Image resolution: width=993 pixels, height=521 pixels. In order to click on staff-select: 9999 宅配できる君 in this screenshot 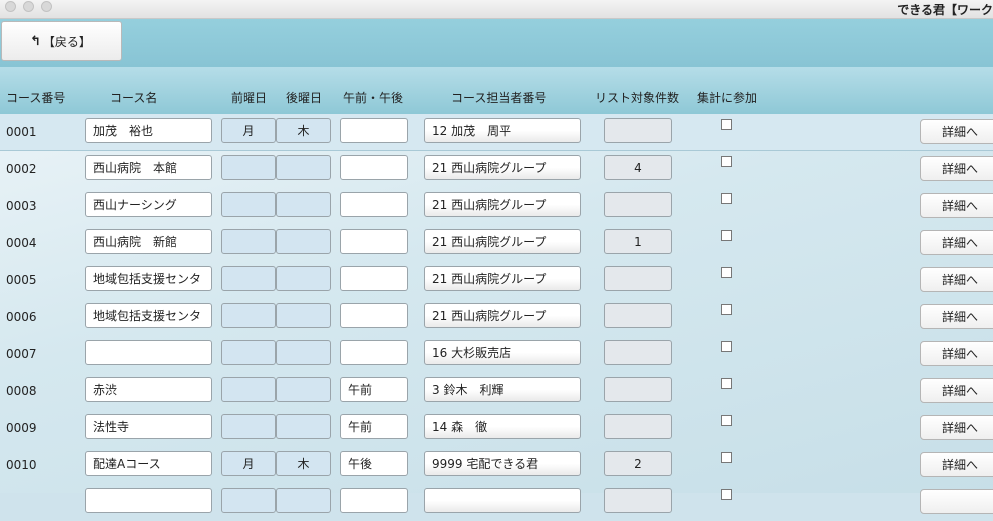, I will do `click(502, 463)`.